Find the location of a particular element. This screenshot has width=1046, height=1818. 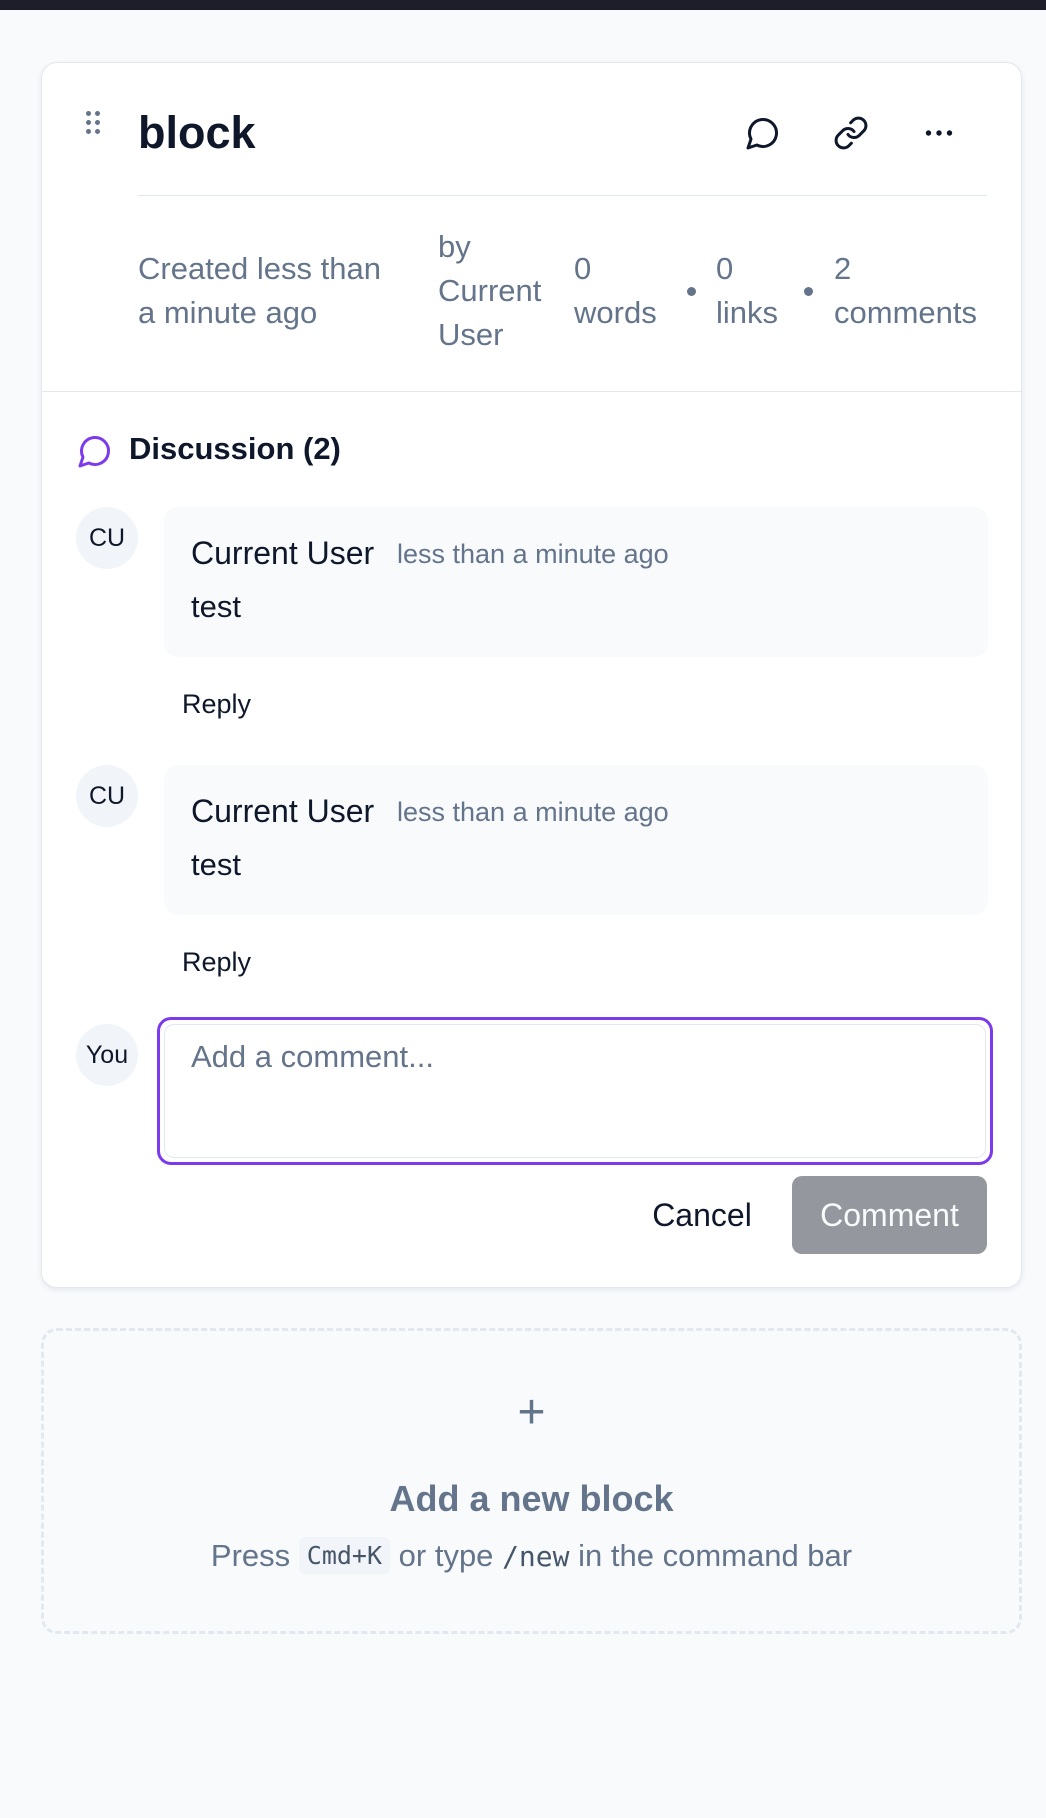

author-meta: by Current User is located at coordinates (489, 291).